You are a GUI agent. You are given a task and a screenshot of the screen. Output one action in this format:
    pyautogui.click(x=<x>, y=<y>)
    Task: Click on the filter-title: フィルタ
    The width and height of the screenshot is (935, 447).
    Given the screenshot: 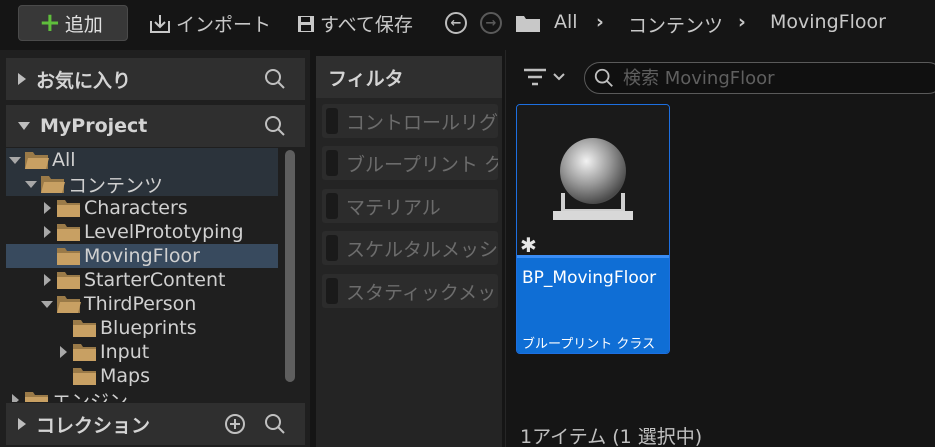 What is the action you would take?
    pyautogui.click(x=409, y=77)
    